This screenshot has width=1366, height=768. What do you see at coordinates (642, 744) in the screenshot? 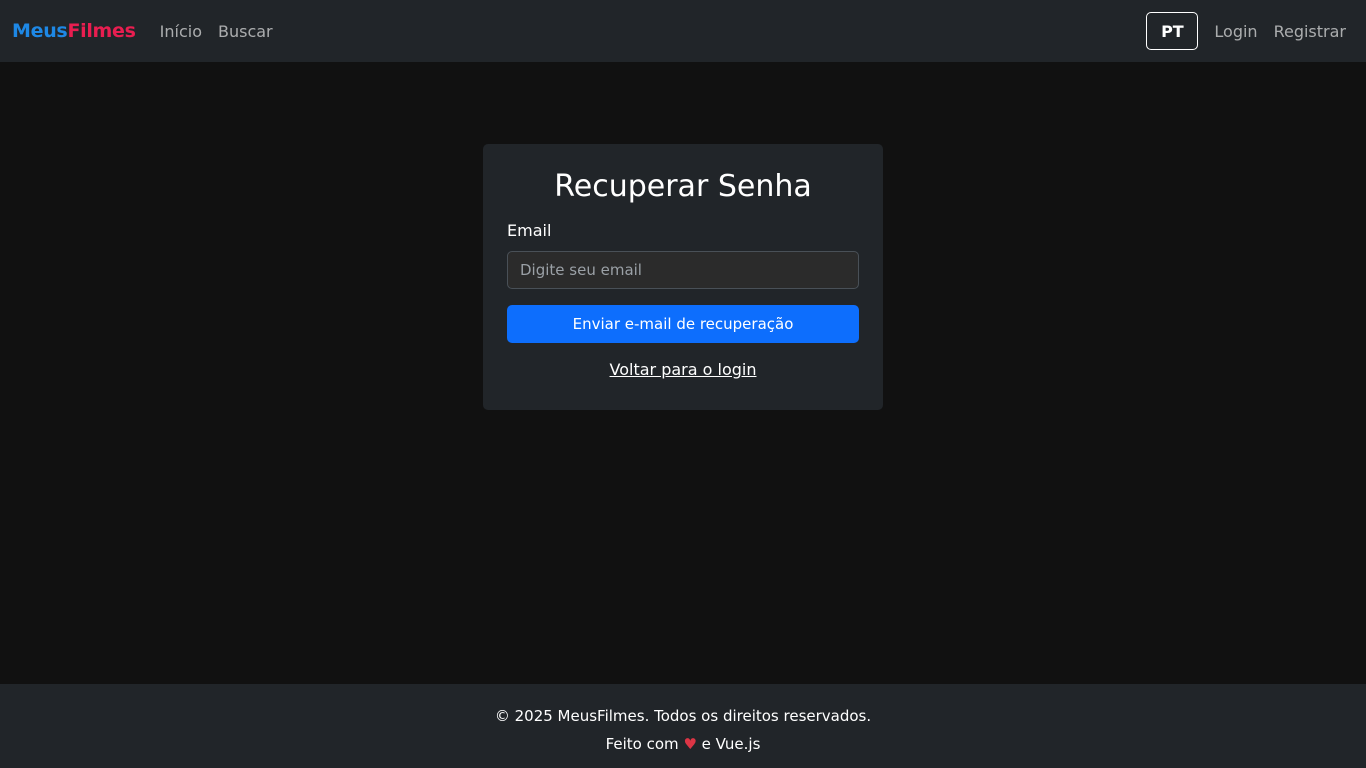
I see `made-with-prefix: Feito com` at bounding box center [642, 744].